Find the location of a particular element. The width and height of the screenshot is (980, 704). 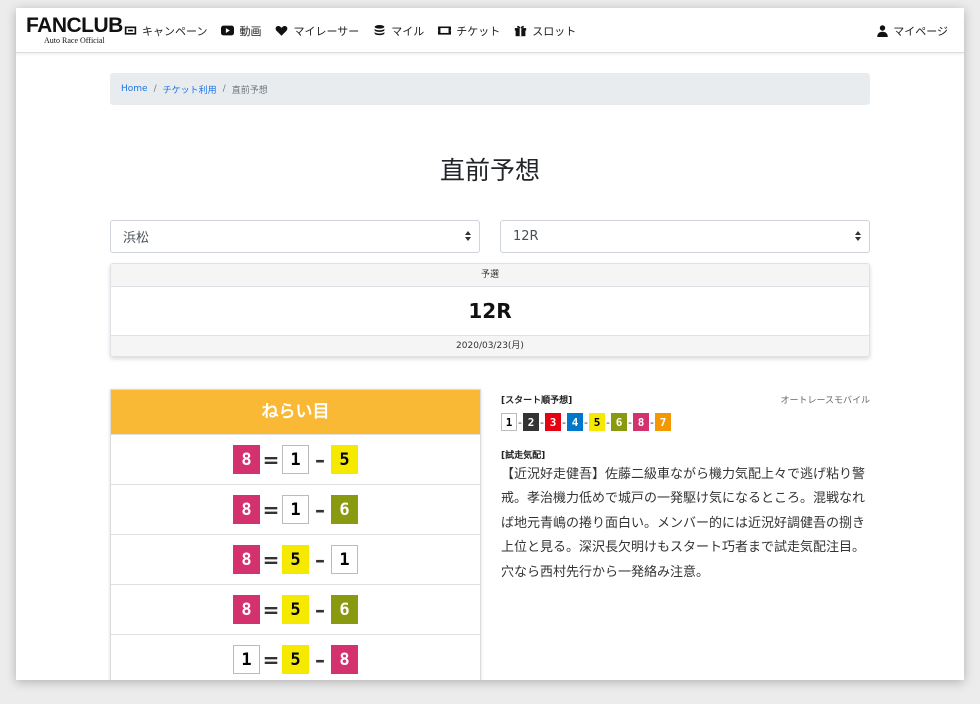

mypage-link: マイページ is located at coordinates (912, 30).